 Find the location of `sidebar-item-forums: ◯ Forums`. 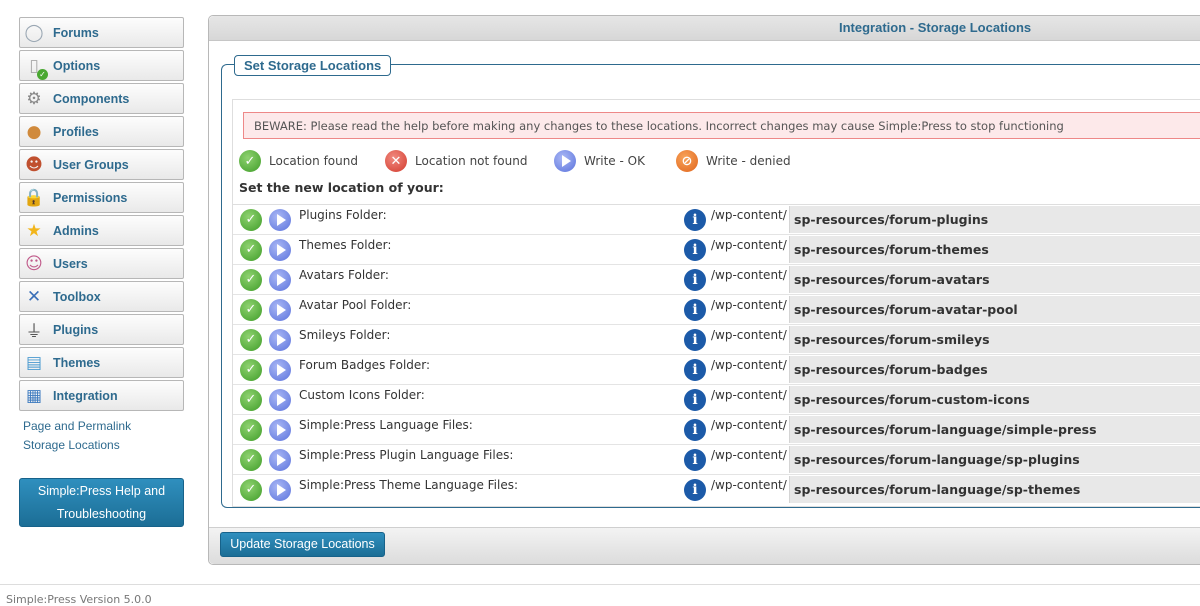

sidebar-item-forums: ◯ Forums is located at coordinates (101, 32).